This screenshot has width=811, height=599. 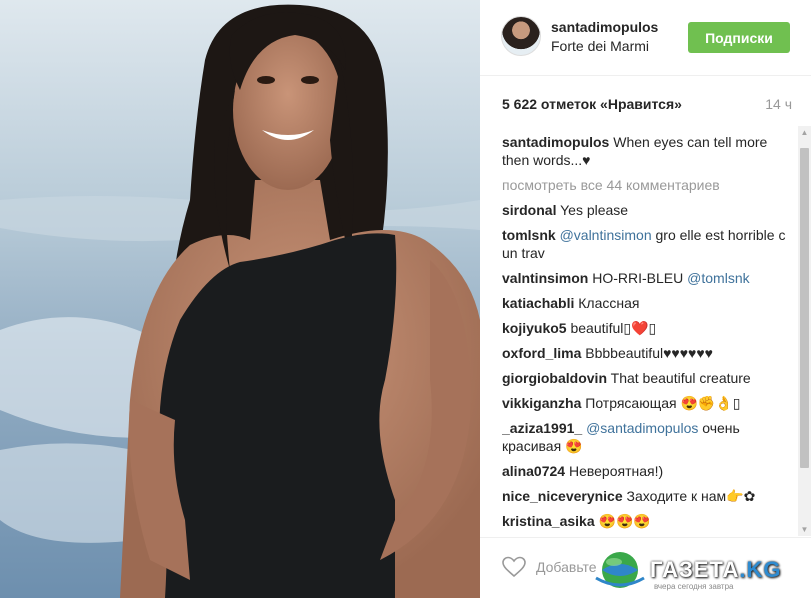 I want to click on list-item: sirdonal Yes please, so click(x=647, y=210).